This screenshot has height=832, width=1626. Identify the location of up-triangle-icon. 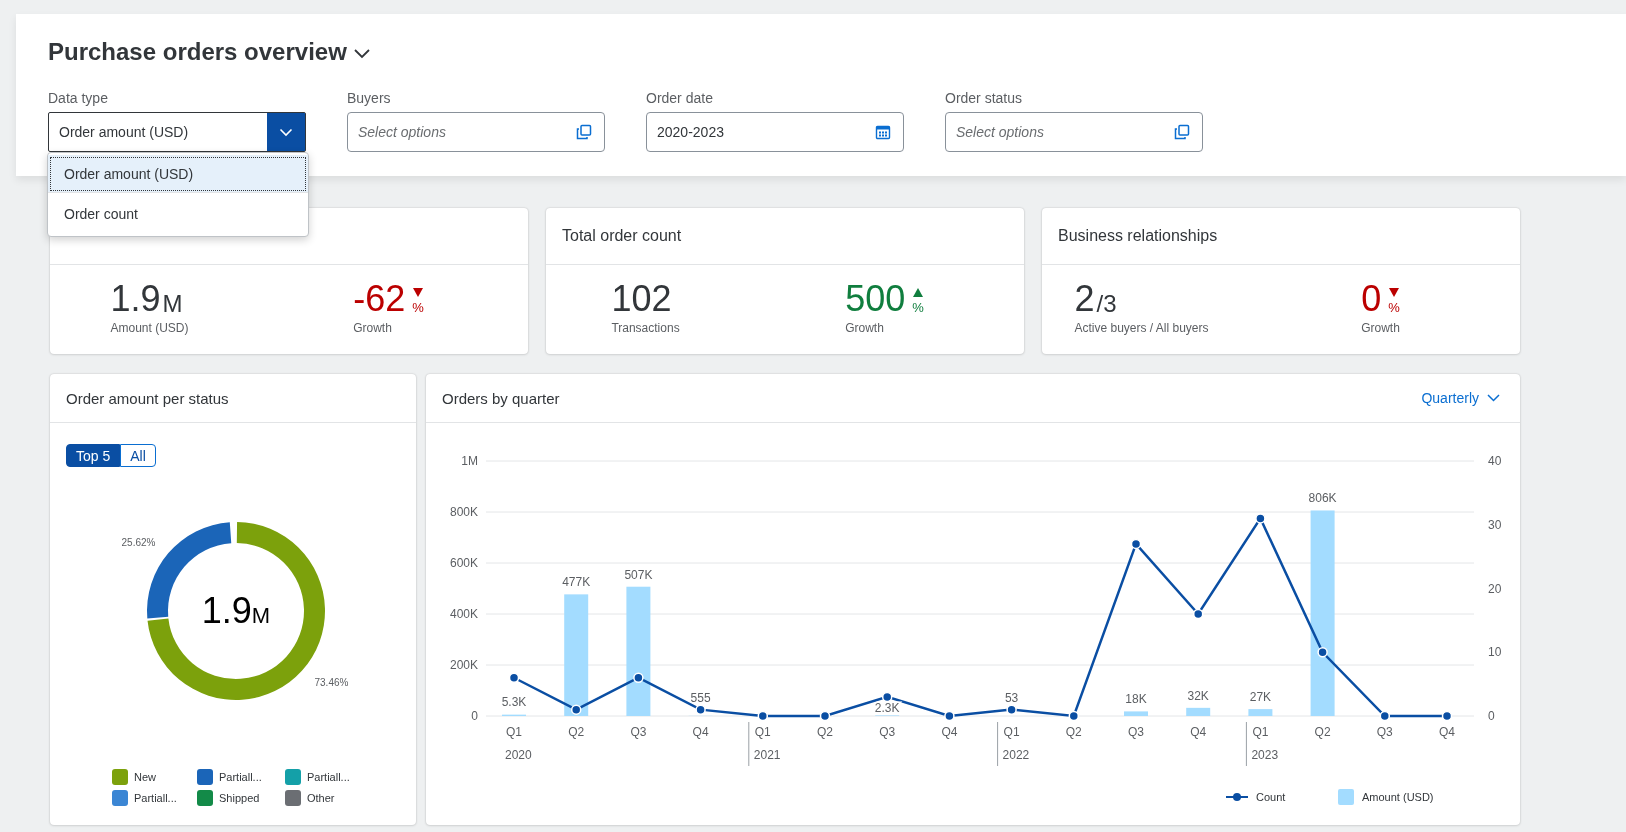
(918, 292).